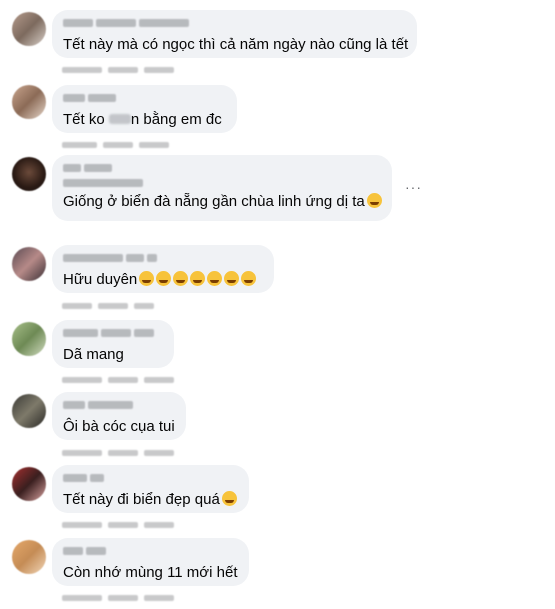  Describe the element at coordinates (150, 562) in the screenshot. I see `comment-bubble: Còn nhớ mùng 11 mới hết` at that location.